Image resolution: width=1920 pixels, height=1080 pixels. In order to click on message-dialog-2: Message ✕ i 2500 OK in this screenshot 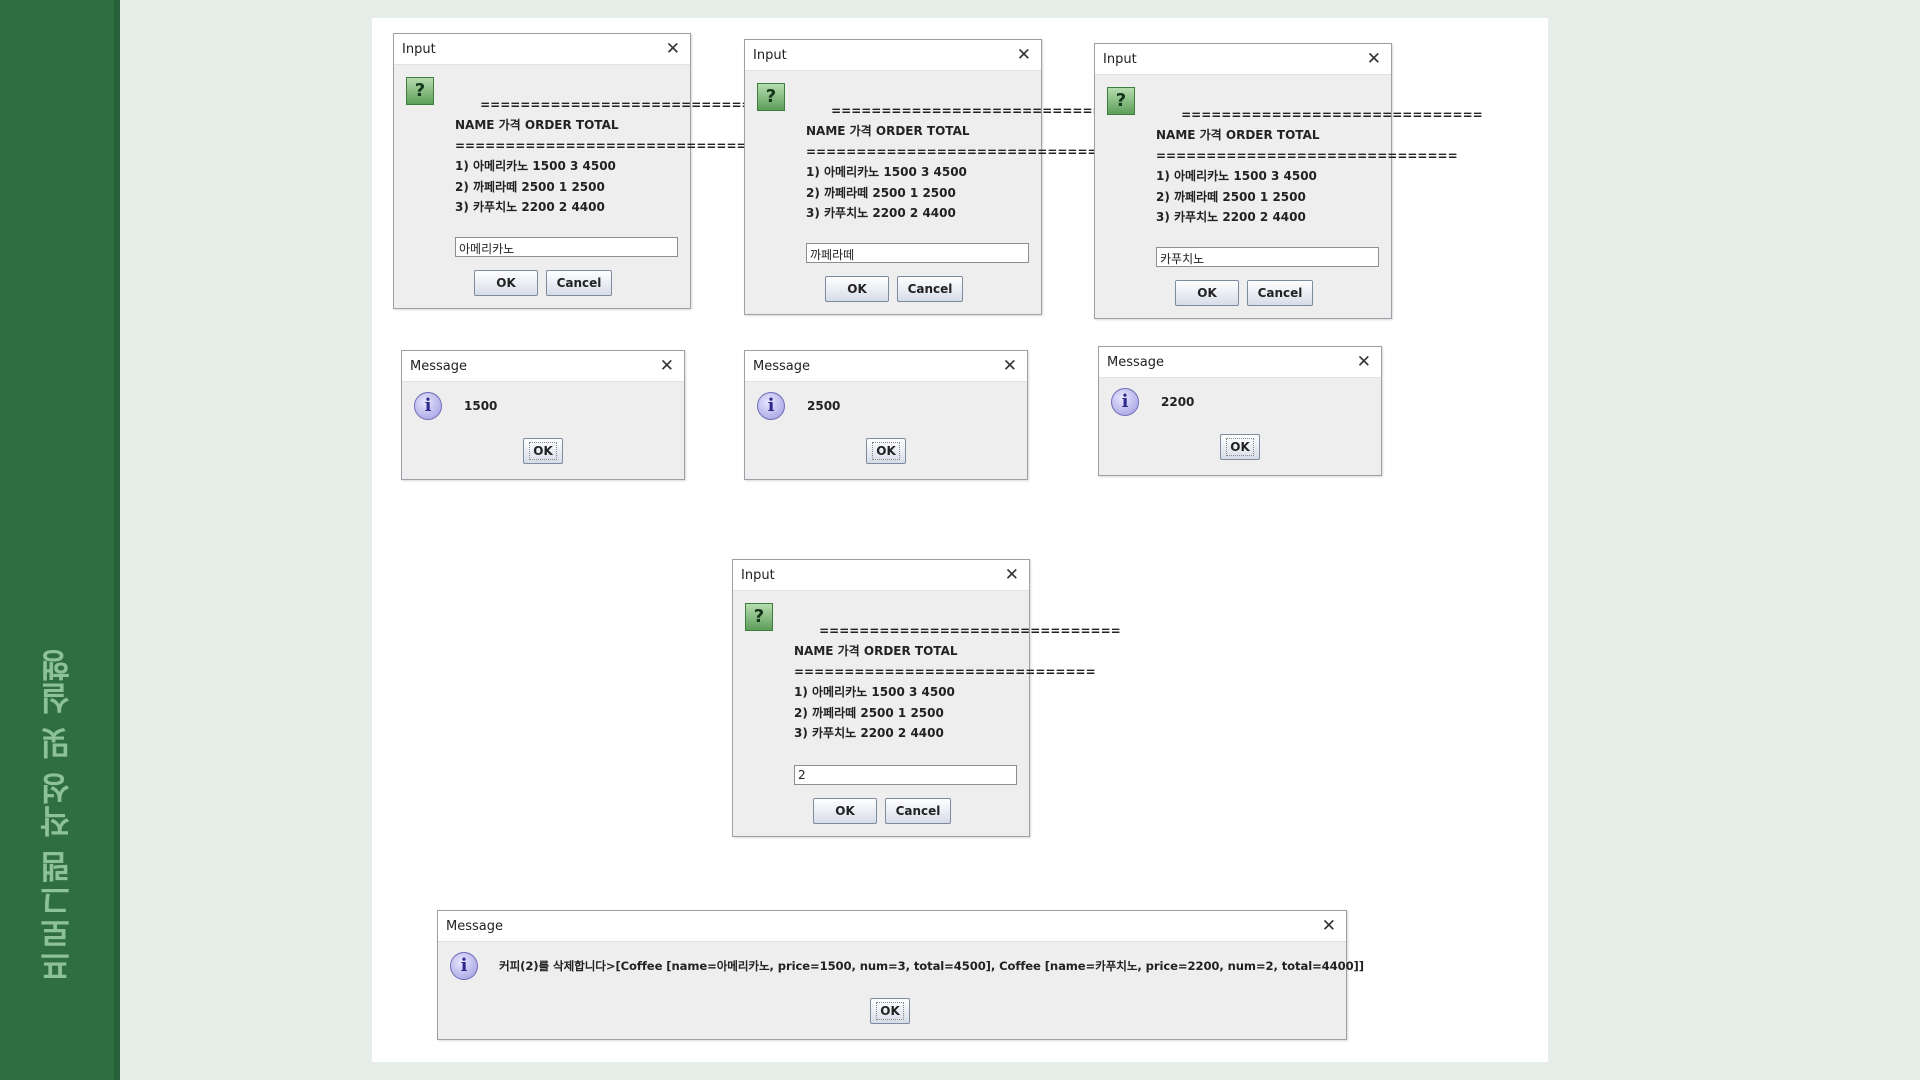, I will do `click(886, 415)`.